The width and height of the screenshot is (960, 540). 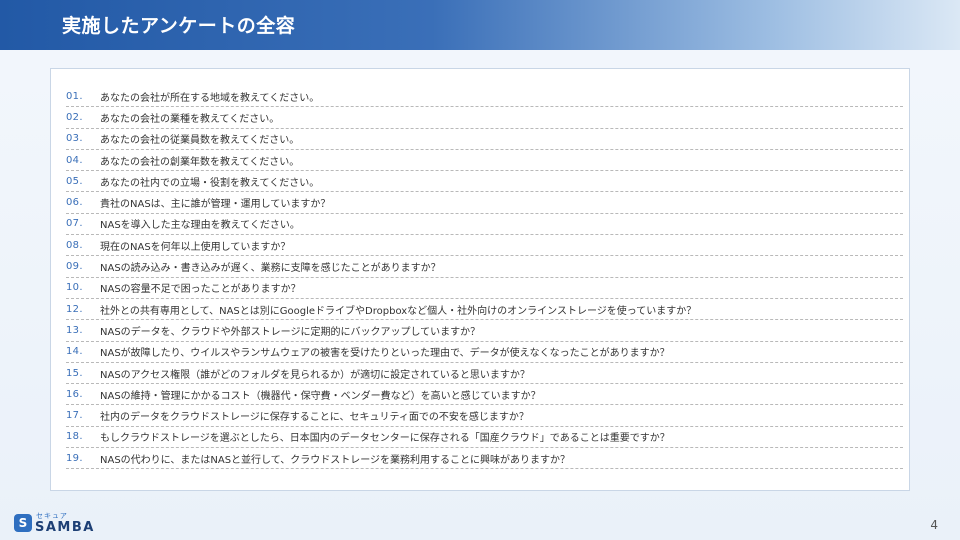 What do you see at coordinates (210, 98) in the screenshot?
I see `question-text: あなたの会社が所在する地域を教えてください。` at bounding box center [210, 98].